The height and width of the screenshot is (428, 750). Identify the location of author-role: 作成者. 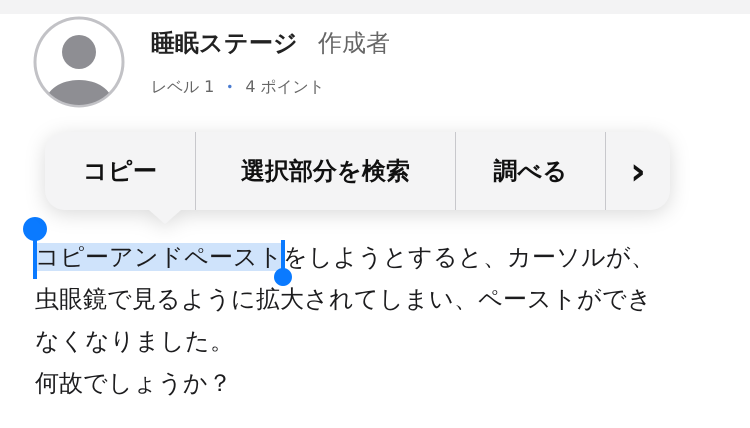
(354, 43).